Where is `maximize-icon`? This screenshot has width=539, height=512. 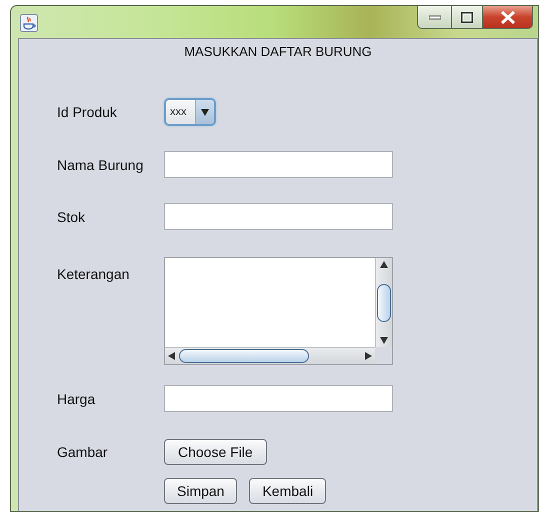 maximize-icon is located at coordinates (467, 17).